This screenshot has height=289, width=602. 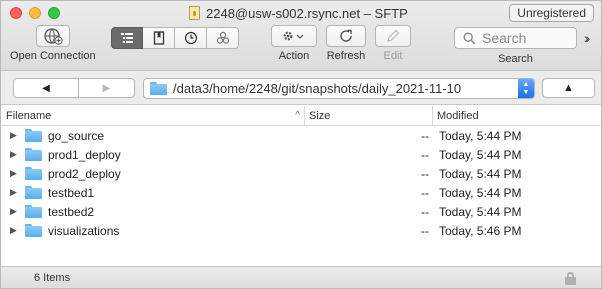 What do you see at coordinates (71, 211) in the screenshot?
I see `file-name: testbed2` at bounding box center [71, 211].